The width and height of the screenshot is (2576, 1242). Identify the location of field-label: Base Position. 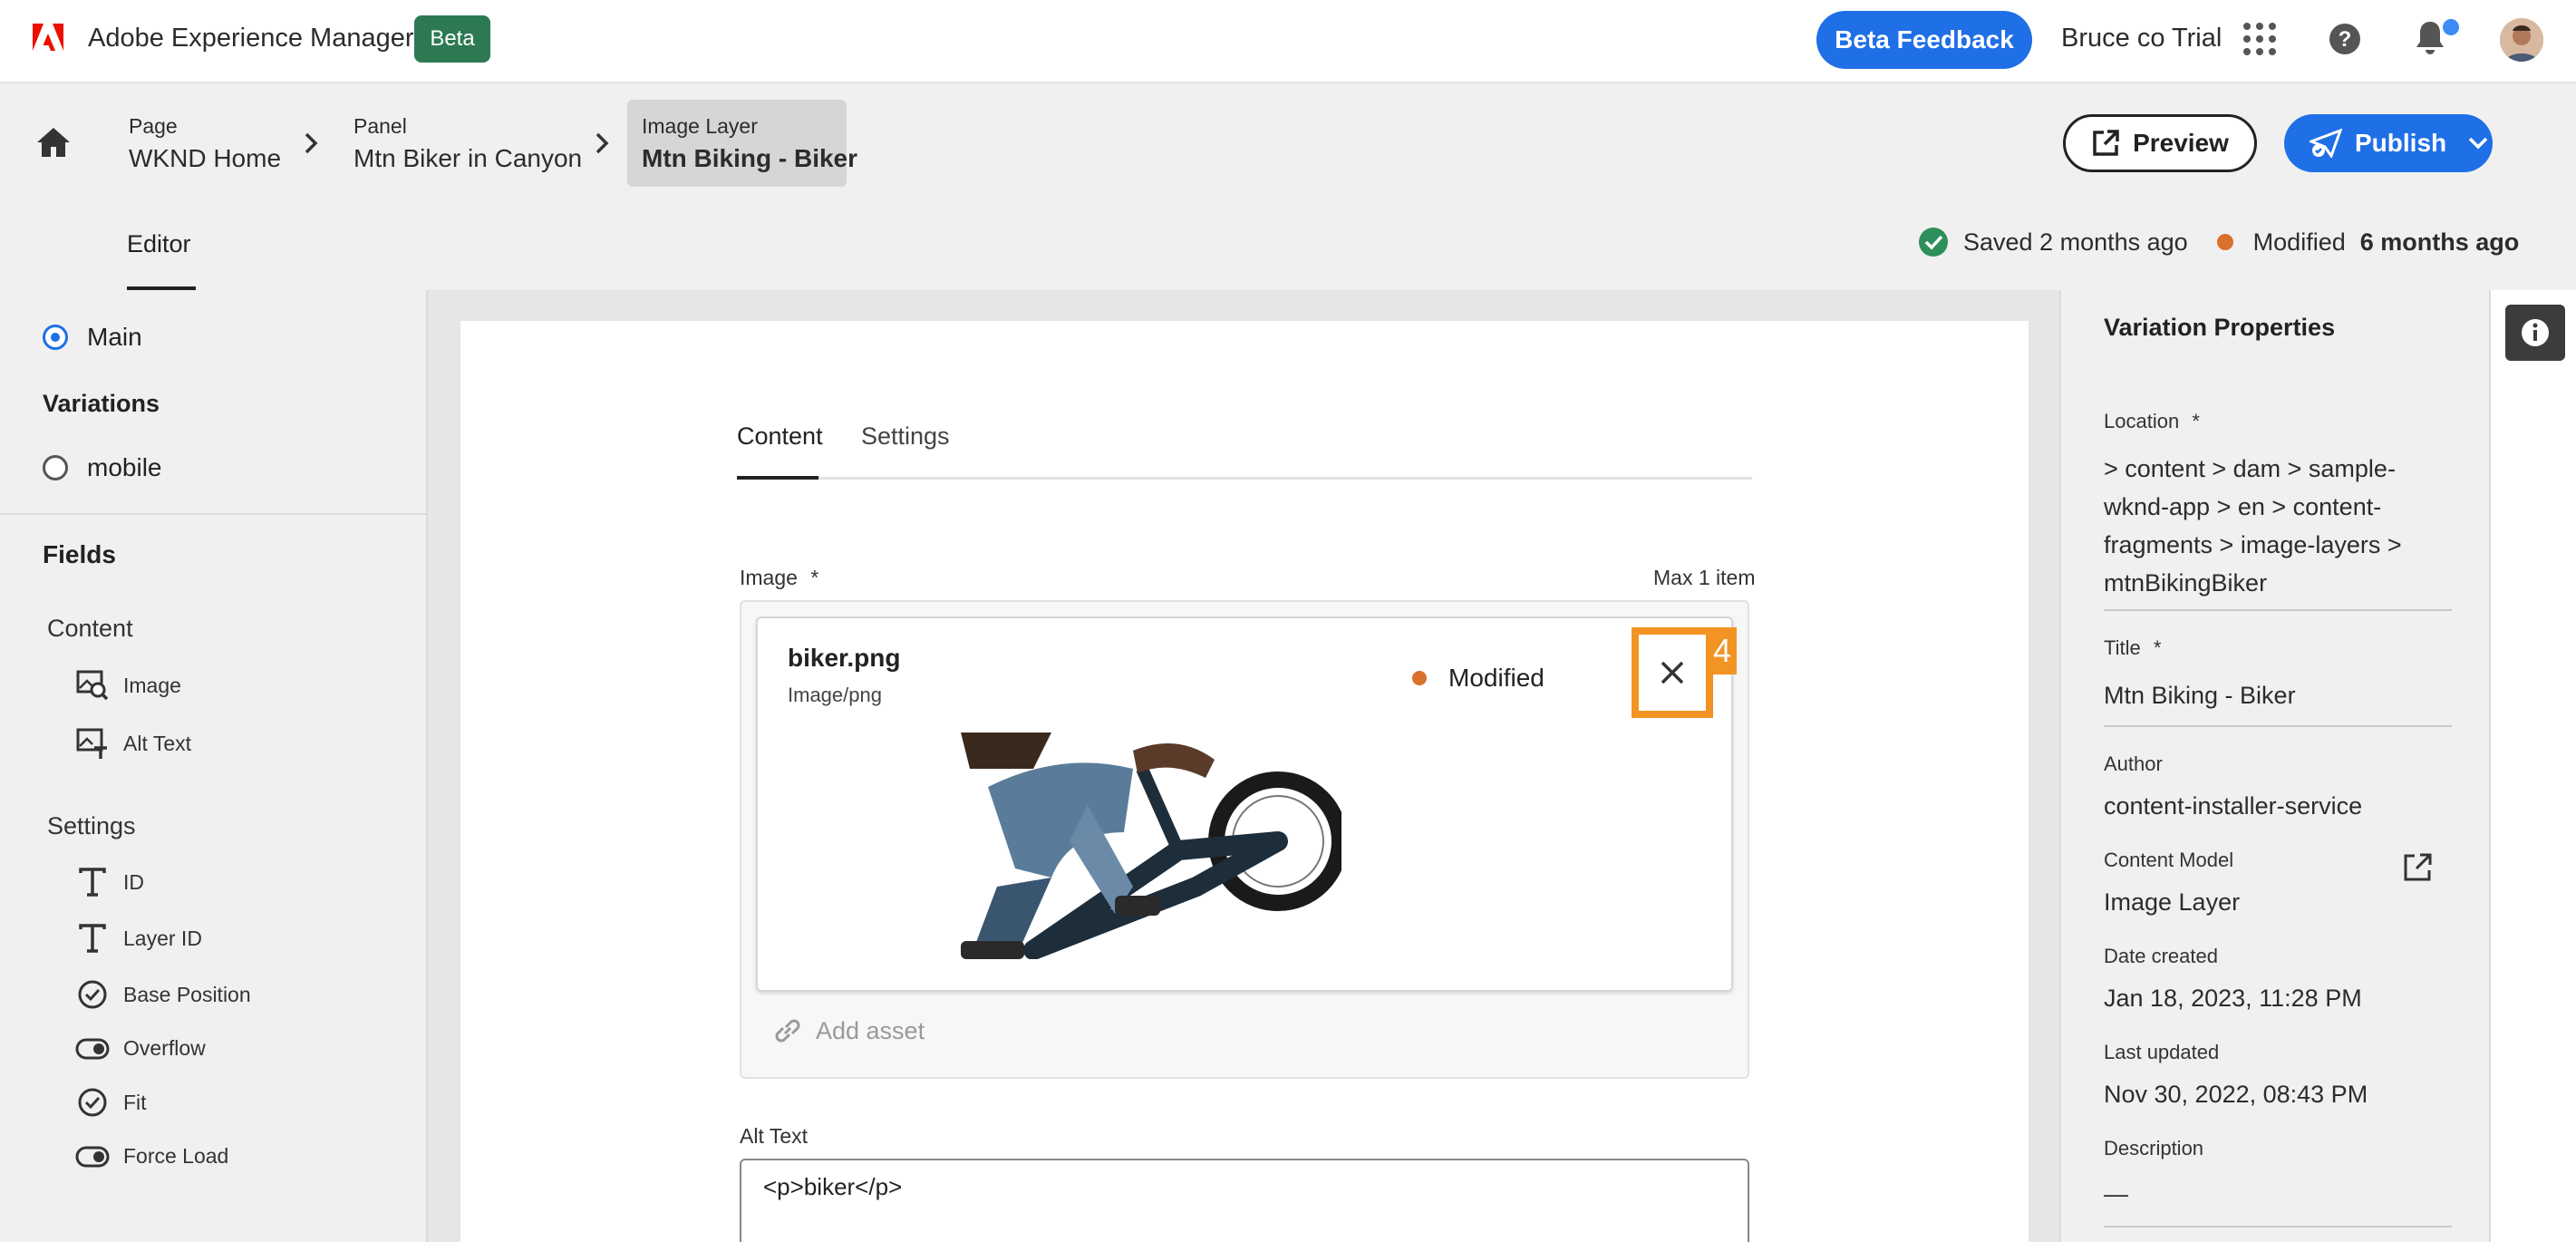
(187, 994).